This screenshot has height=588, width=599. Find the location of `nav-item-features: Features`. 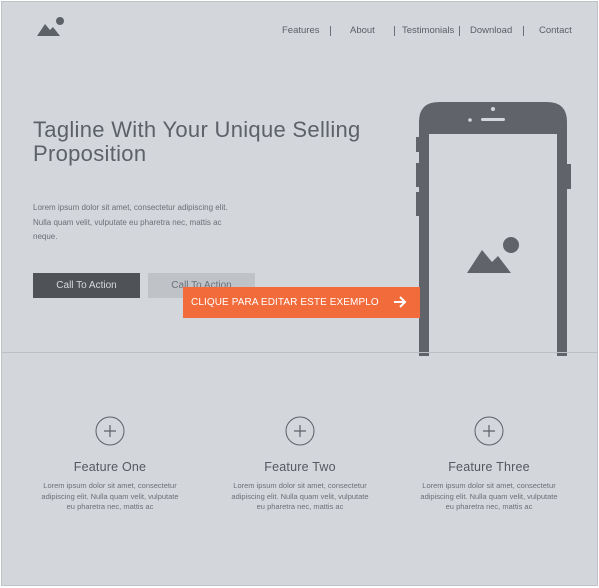

nav-item-features: Features is located at coordinates (301, 30).